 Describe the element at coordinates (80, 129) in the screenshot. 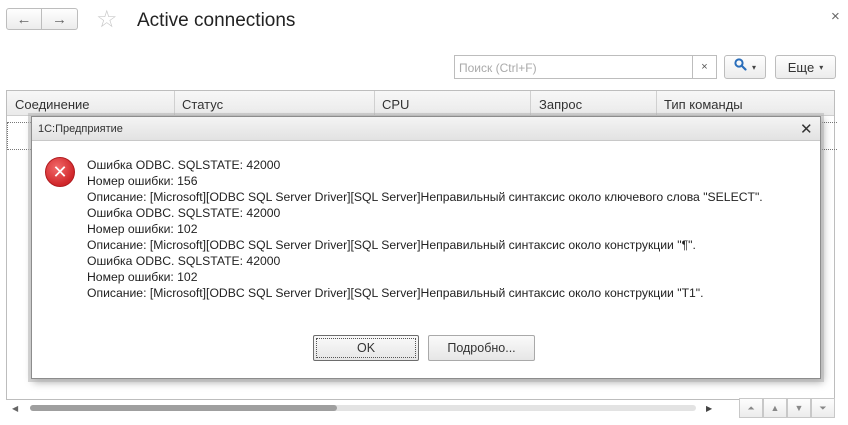

I see `dialog-title: 1С:Предприятие` at that location.